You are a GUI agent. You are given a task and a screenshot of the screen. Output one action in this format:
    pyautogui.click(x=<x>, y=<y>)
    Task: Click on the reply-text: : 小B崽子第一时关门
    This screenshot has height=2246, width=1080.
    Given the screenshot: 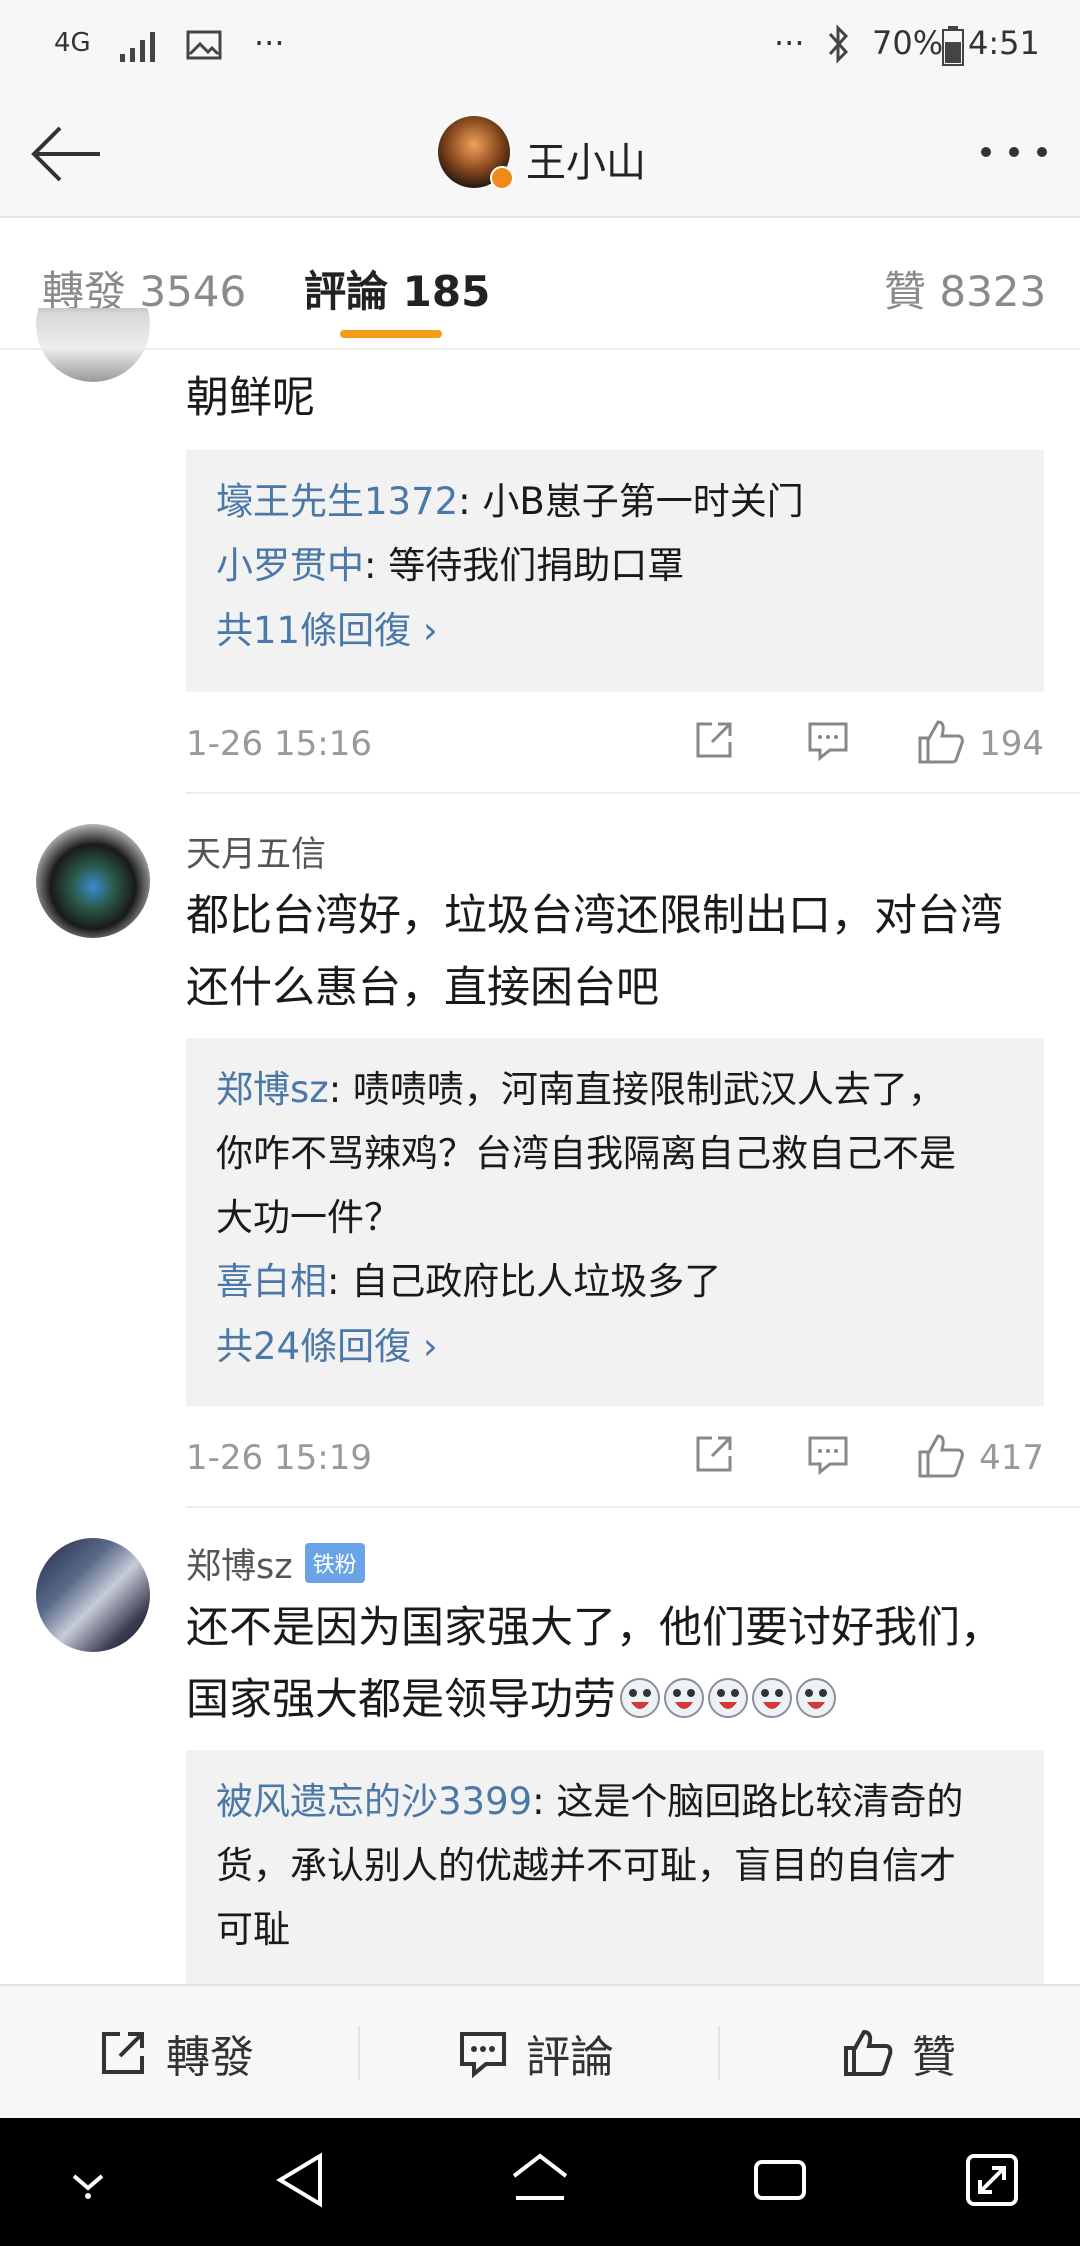 What is the action you would take?
    pyautogui.click(x=631, y=501)
    